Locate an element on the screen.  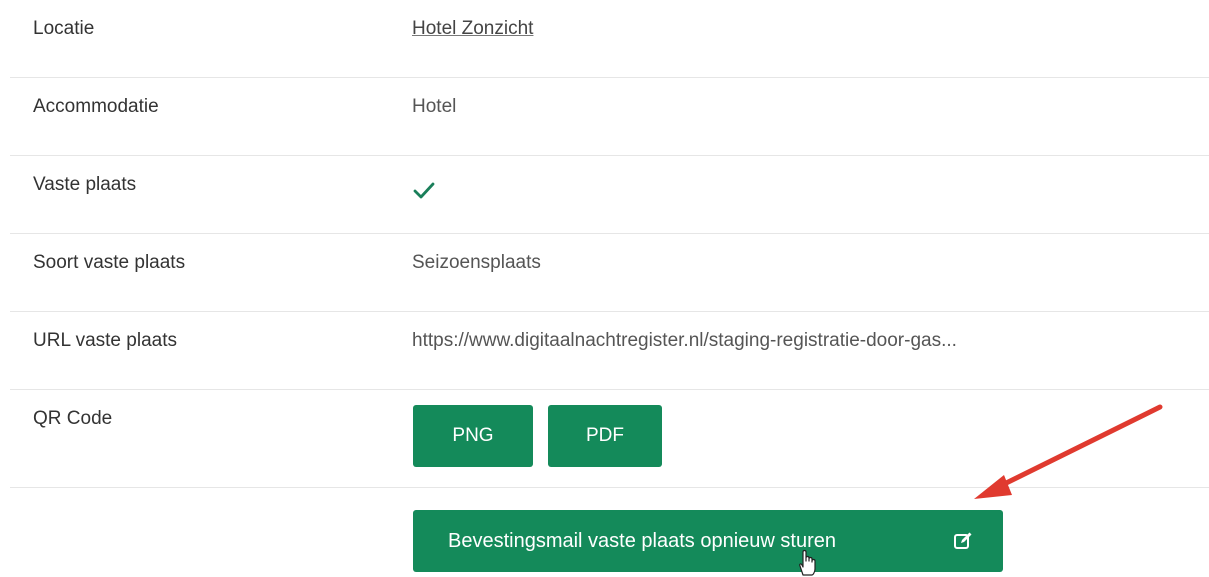
hotel-link: Hotel Zonzicht is located at coordinates (472, 29).